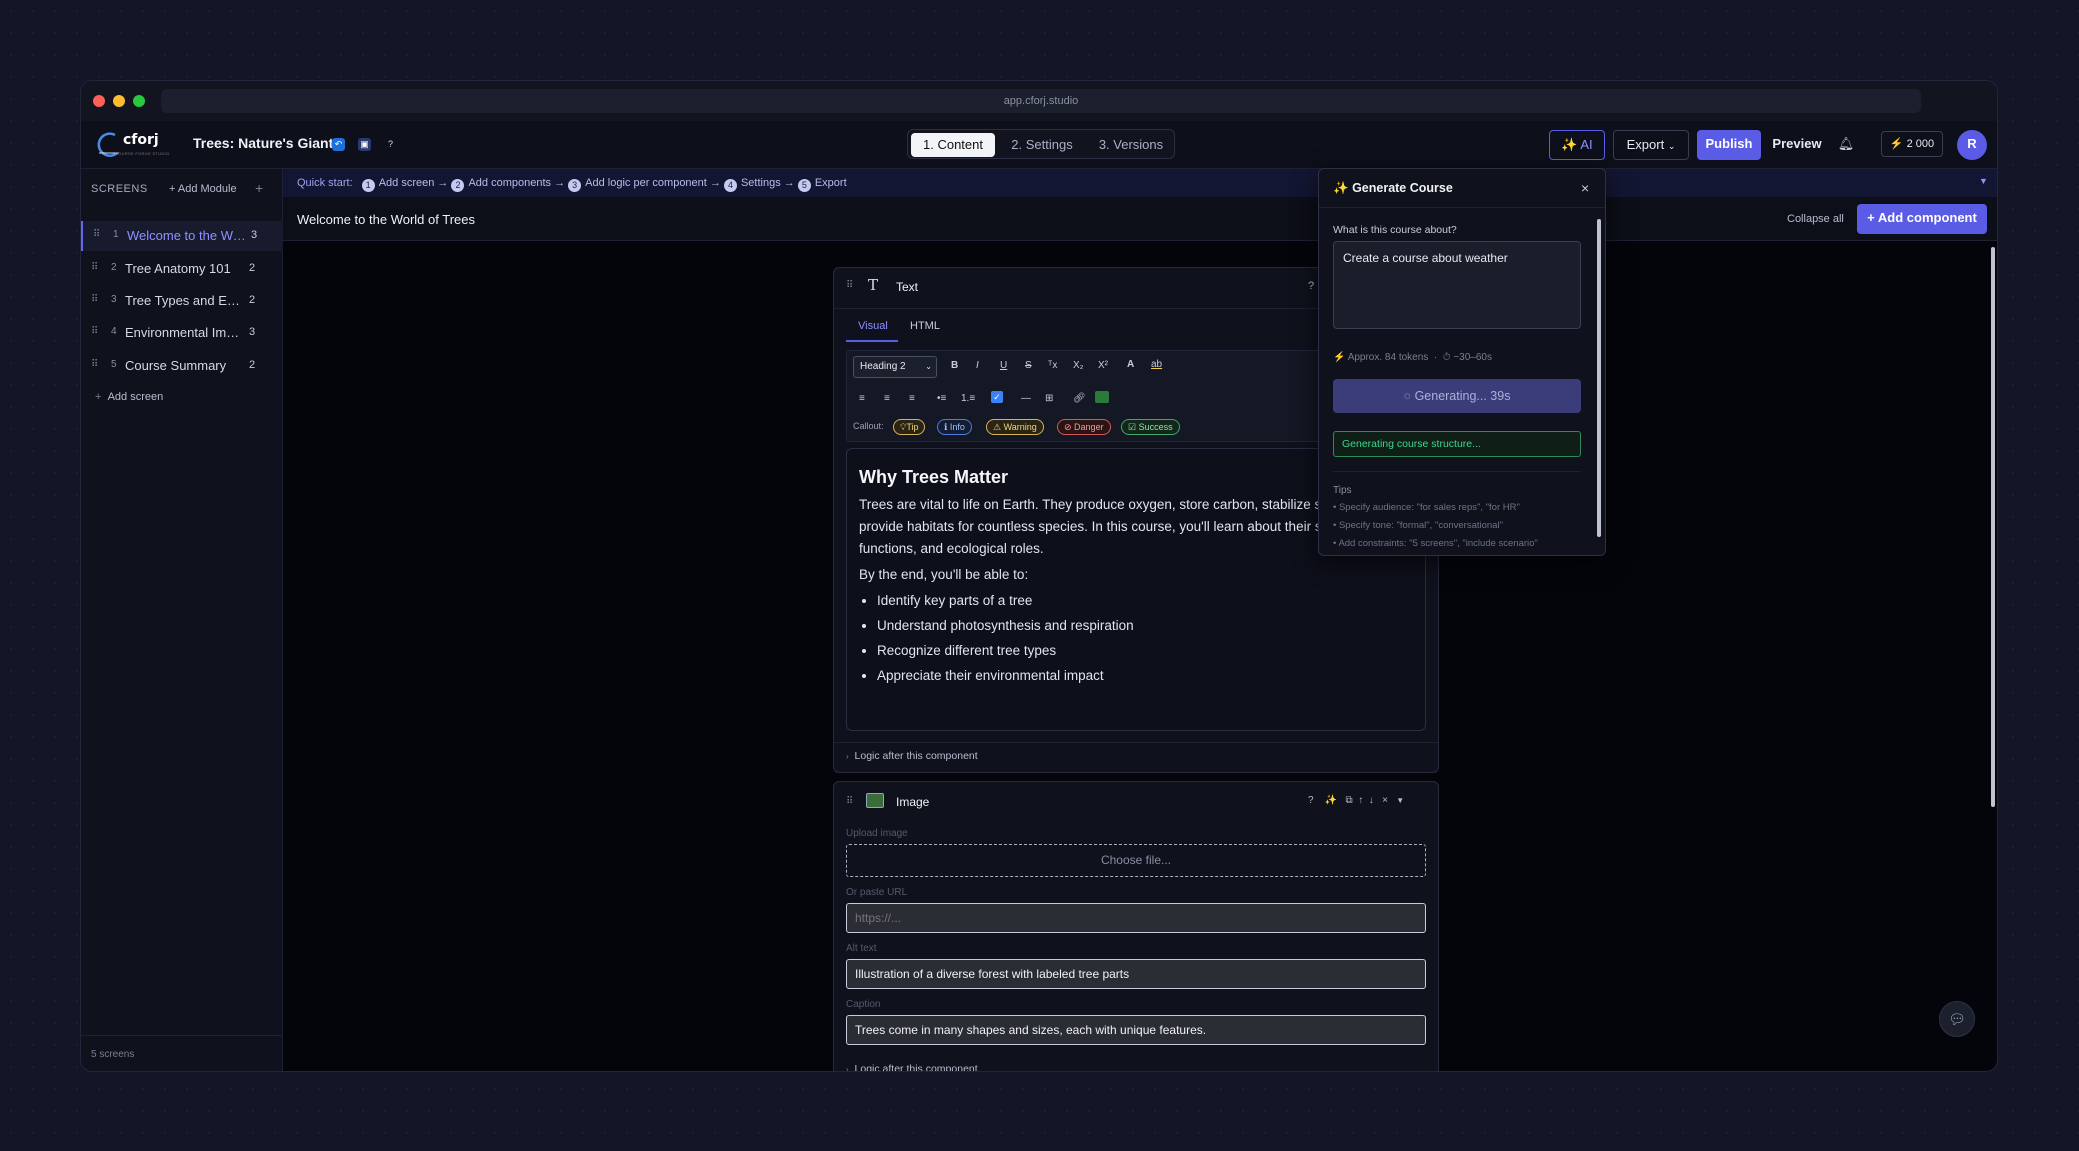  I want to click on heading-select: Heading 2 ⌄, so click(895, 367).